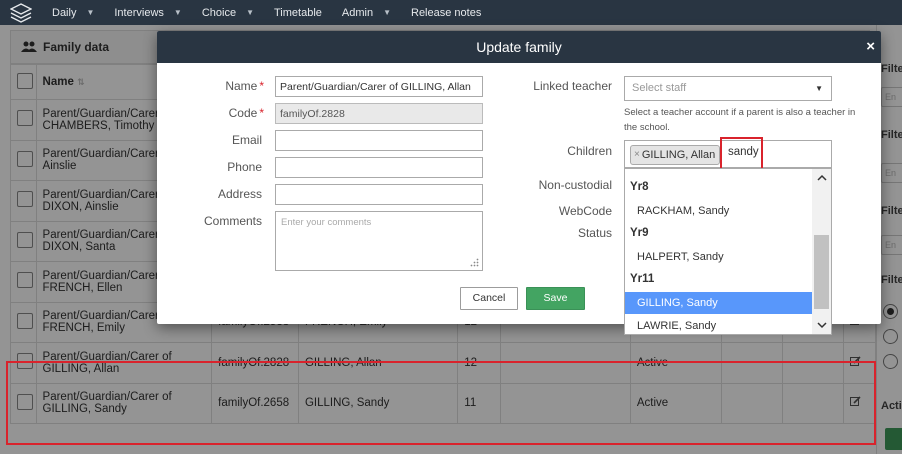 This screenshot has width=902, height=454. Describe the element at coordinates (821, 325) in the screenshot. I see `scroll-down-icon` at that location.